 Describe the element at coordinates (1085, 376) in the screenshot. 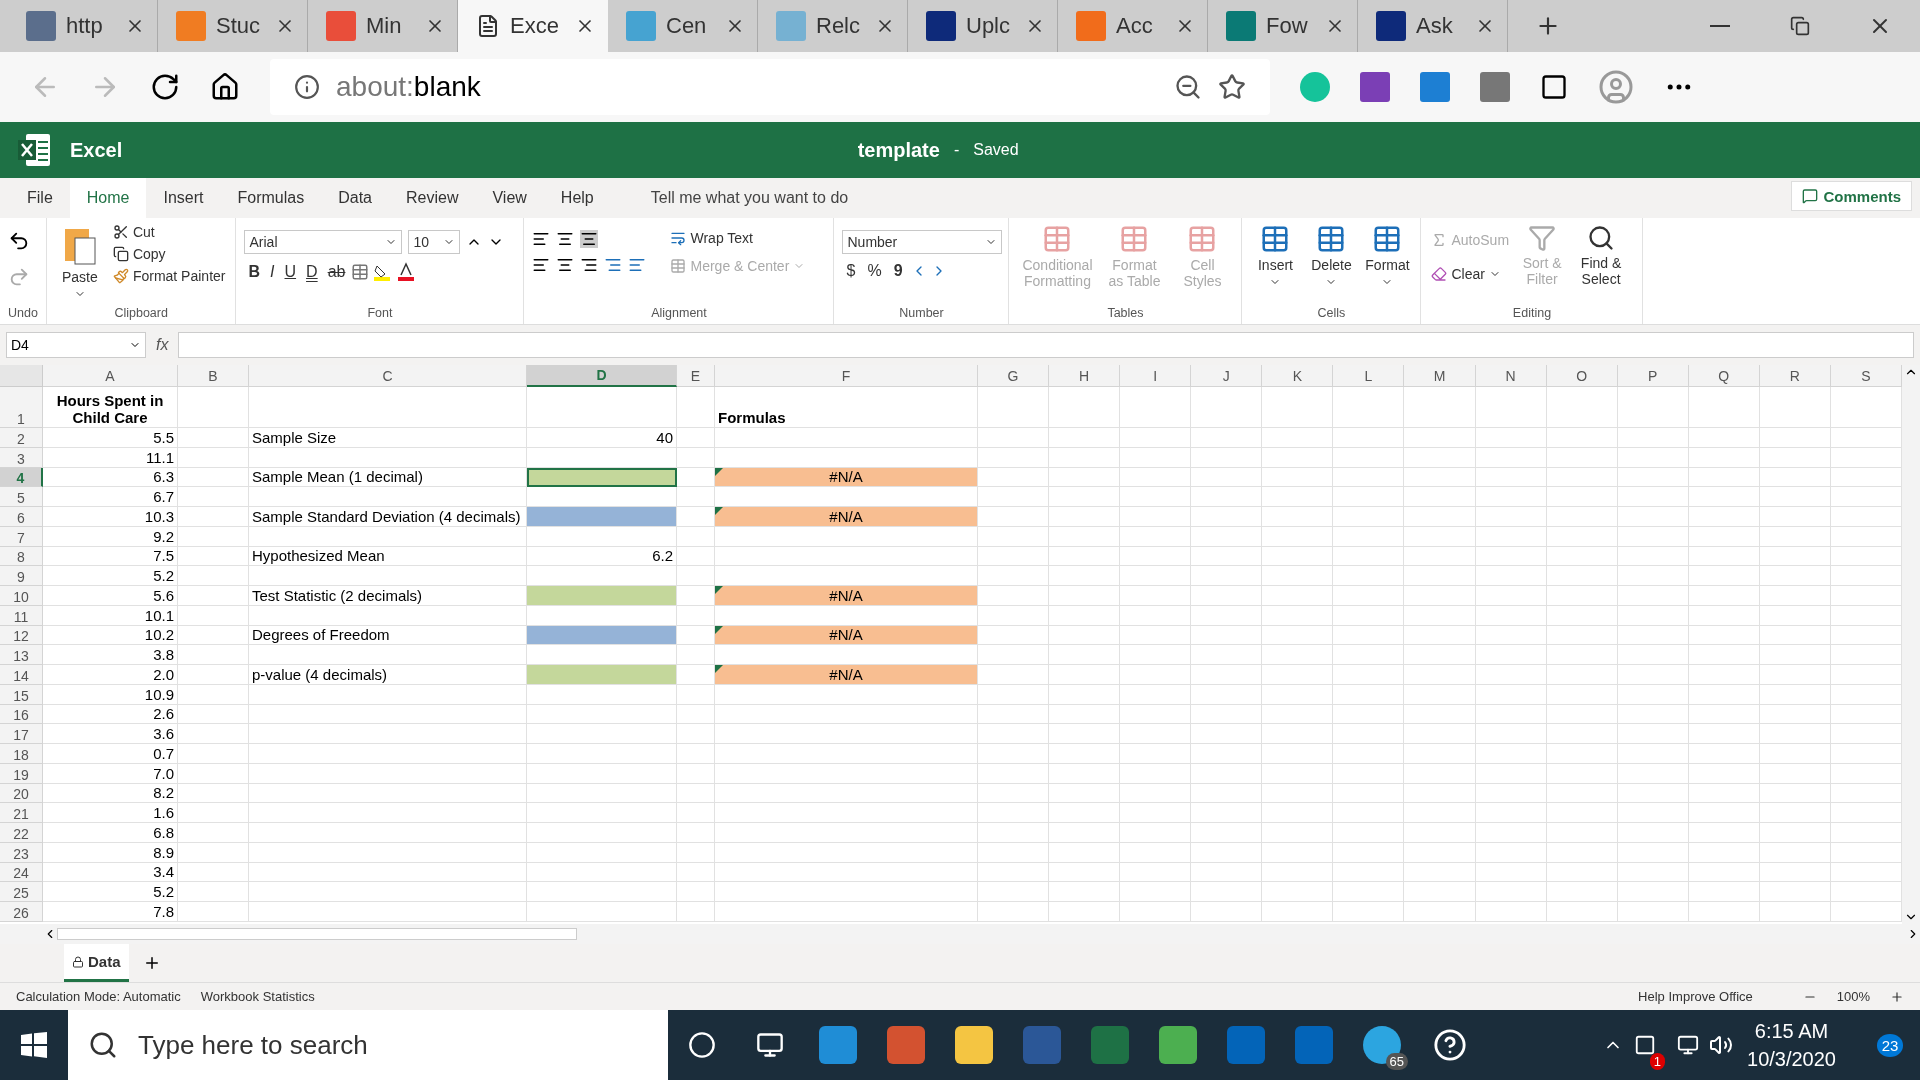

I see `column-header: H` at that location.